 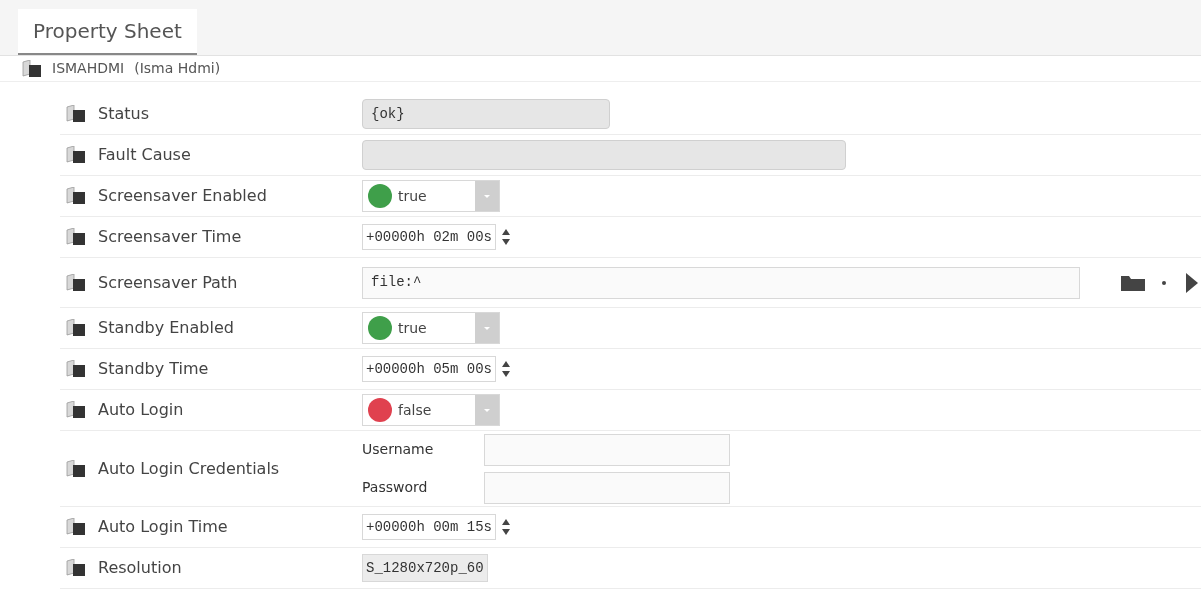 What do you see at coordinates (425, 568) in the screenshot?
I see `enum-field: S_1280x720p_60` at bounding box center [425, 568].